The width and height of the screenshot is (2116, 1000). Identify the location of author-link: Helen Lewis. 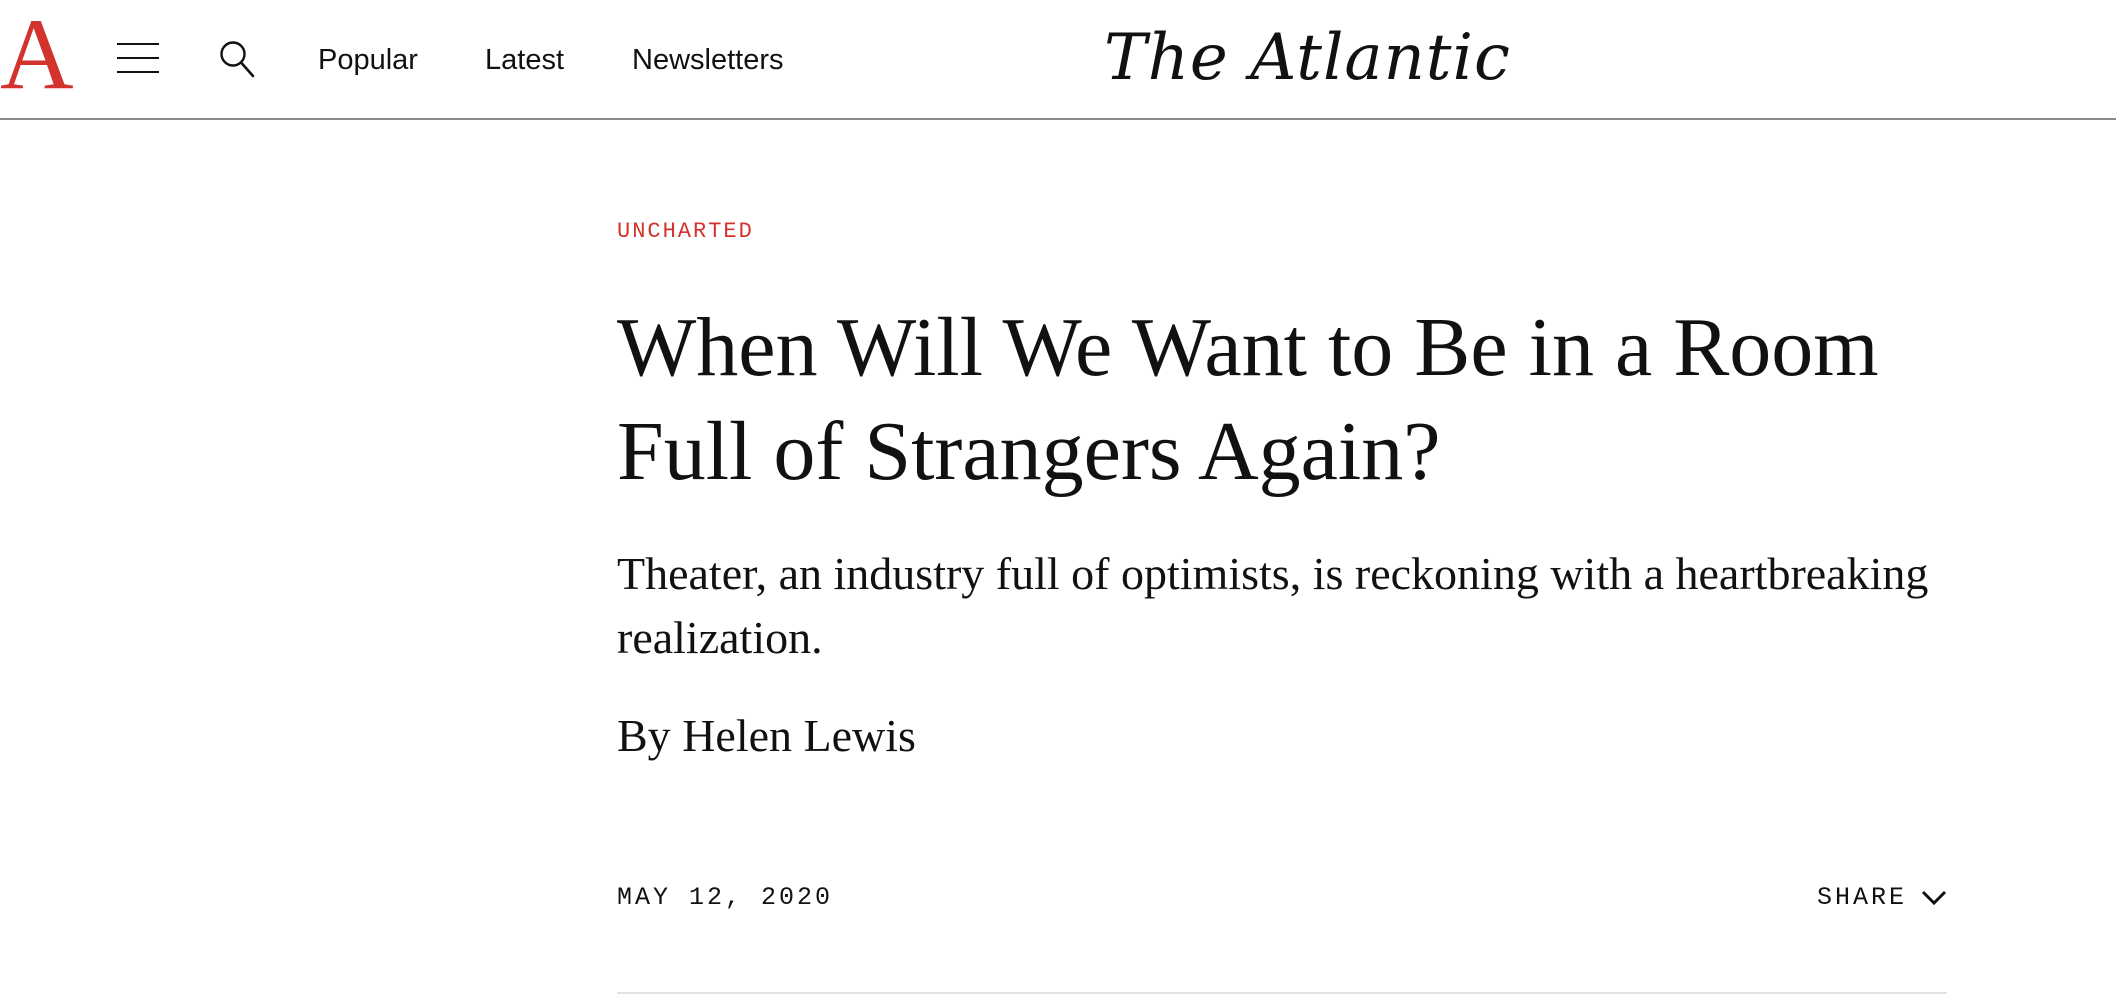
(799, 735).